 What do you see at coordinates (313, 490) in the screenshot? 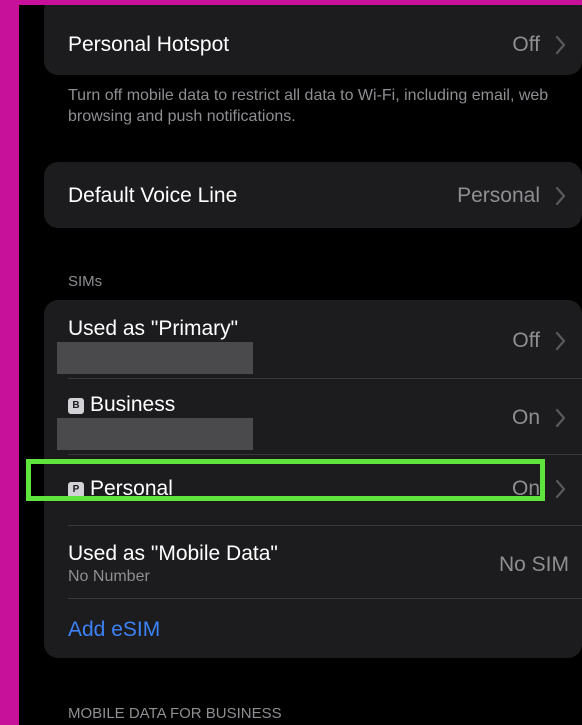
I see `sim-personal-row: P Personal On` at bounding box center [313, 490].